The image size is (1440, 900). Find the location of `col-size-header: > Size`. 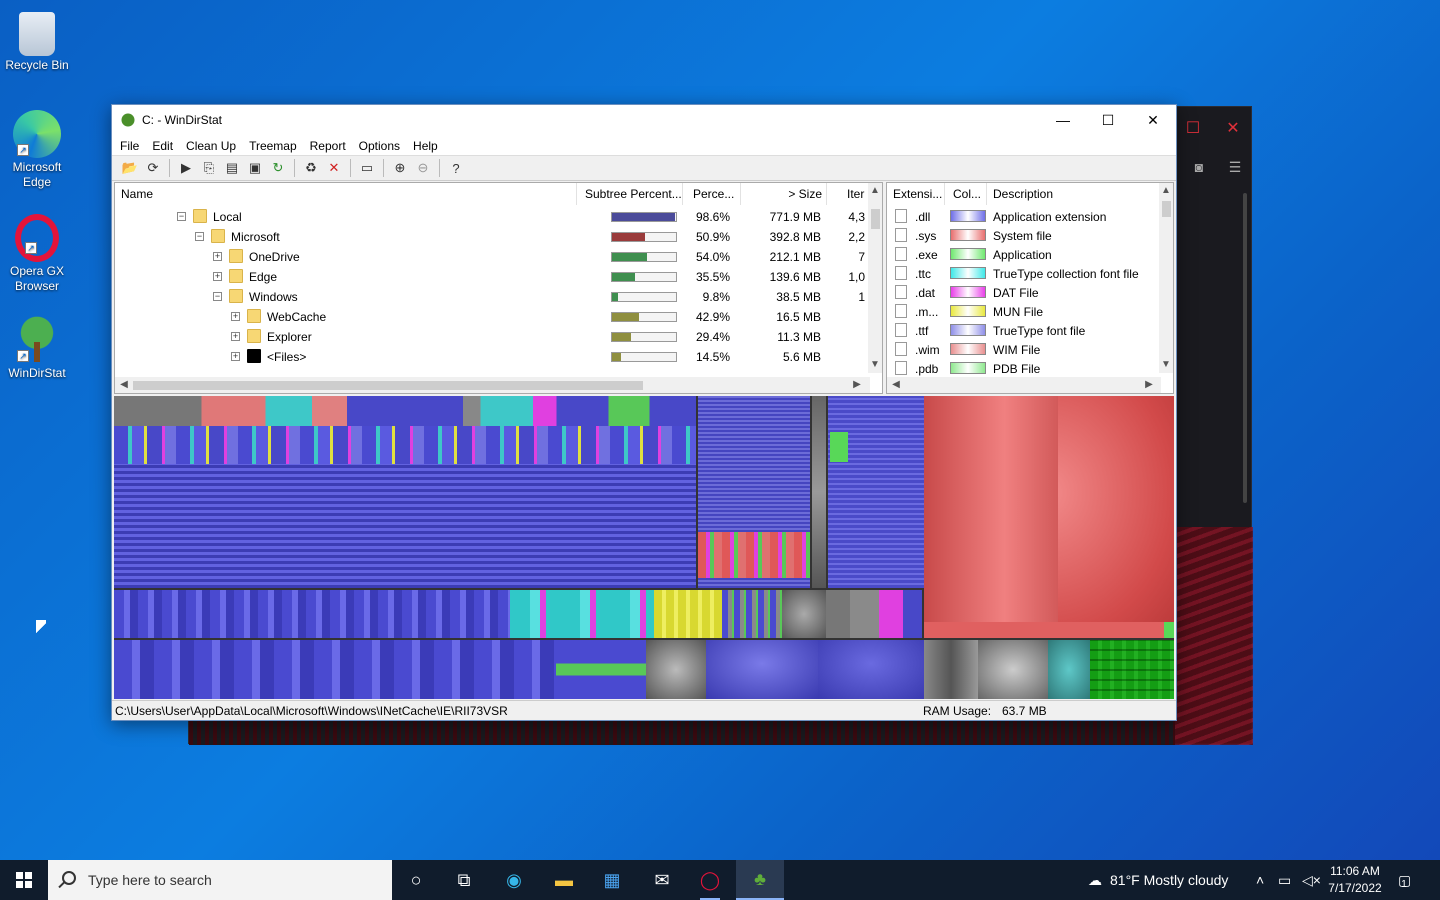

col-size-header: > Size is located at coordinates (784, 194).